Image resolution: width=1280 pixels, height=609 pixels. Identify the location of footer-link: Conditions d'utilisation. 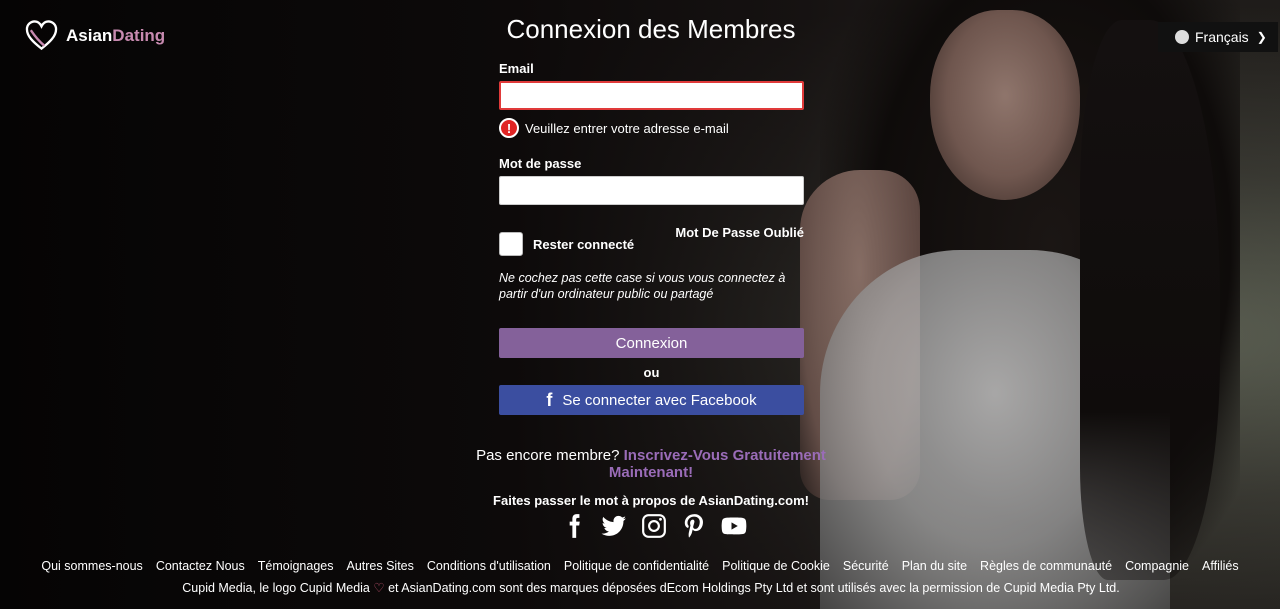
(489, 566).